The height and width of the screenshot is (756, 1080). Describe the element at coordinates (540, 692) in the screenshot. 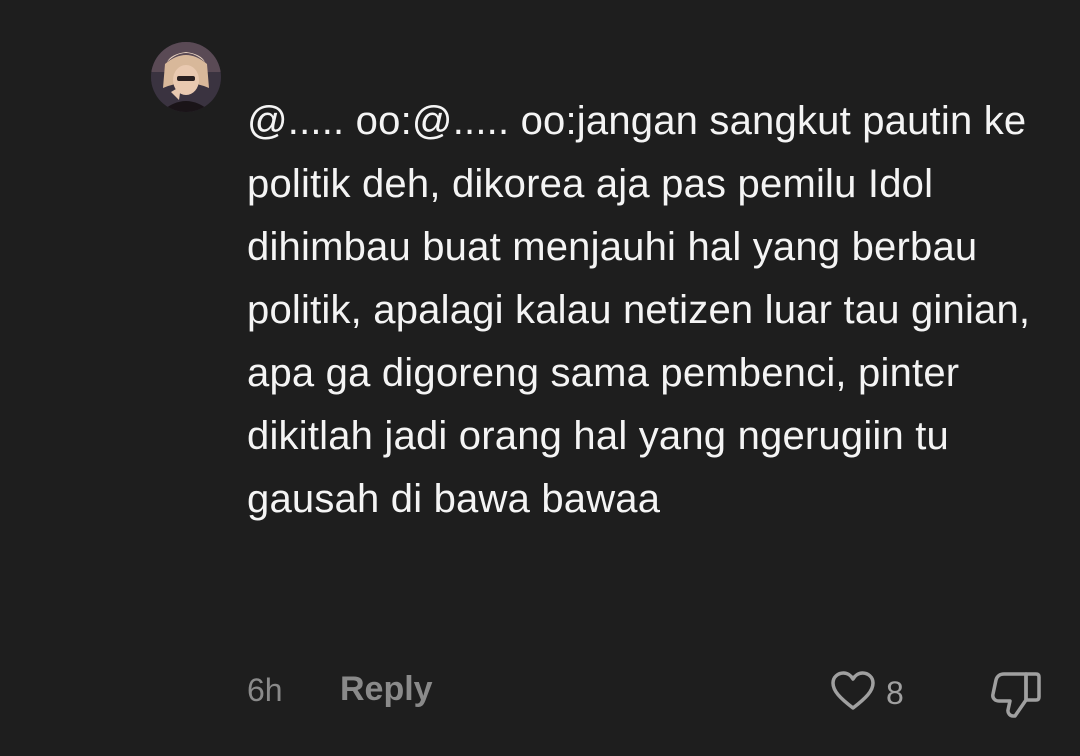

I see `comment-actions: 6h Reply 8` at that location.